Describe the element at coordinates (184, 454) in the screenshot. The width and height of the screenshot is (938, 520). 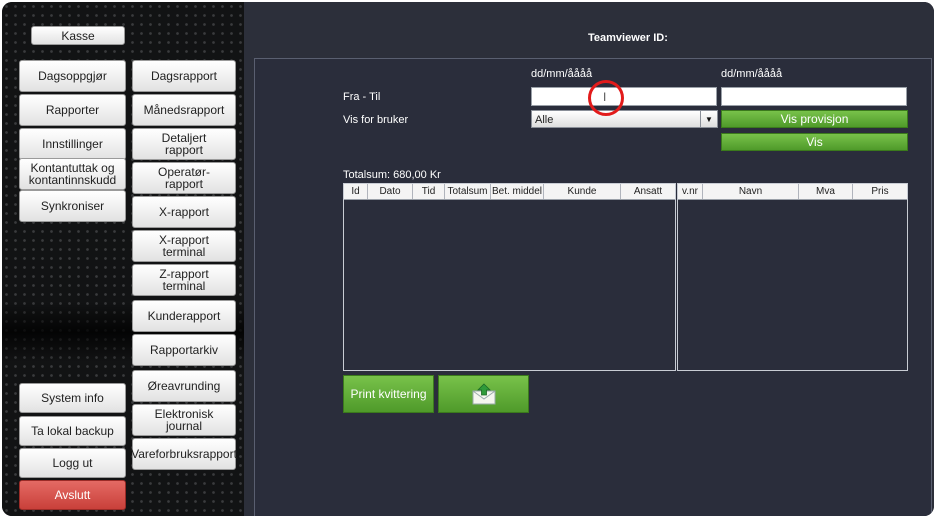
I see `vareforbruksrapport-button: Vareforbruksrapport` at that location.